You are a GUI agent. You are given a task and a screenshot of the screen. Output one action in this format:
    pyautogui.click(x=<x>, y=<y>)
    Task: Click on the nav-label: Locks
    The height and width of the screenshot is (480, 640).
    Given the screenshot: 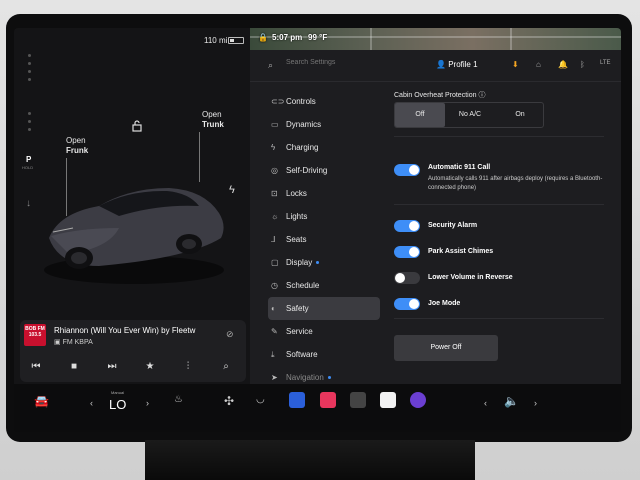 What is the action you would take?
    pyautogui.click(x=296, y=193)
    